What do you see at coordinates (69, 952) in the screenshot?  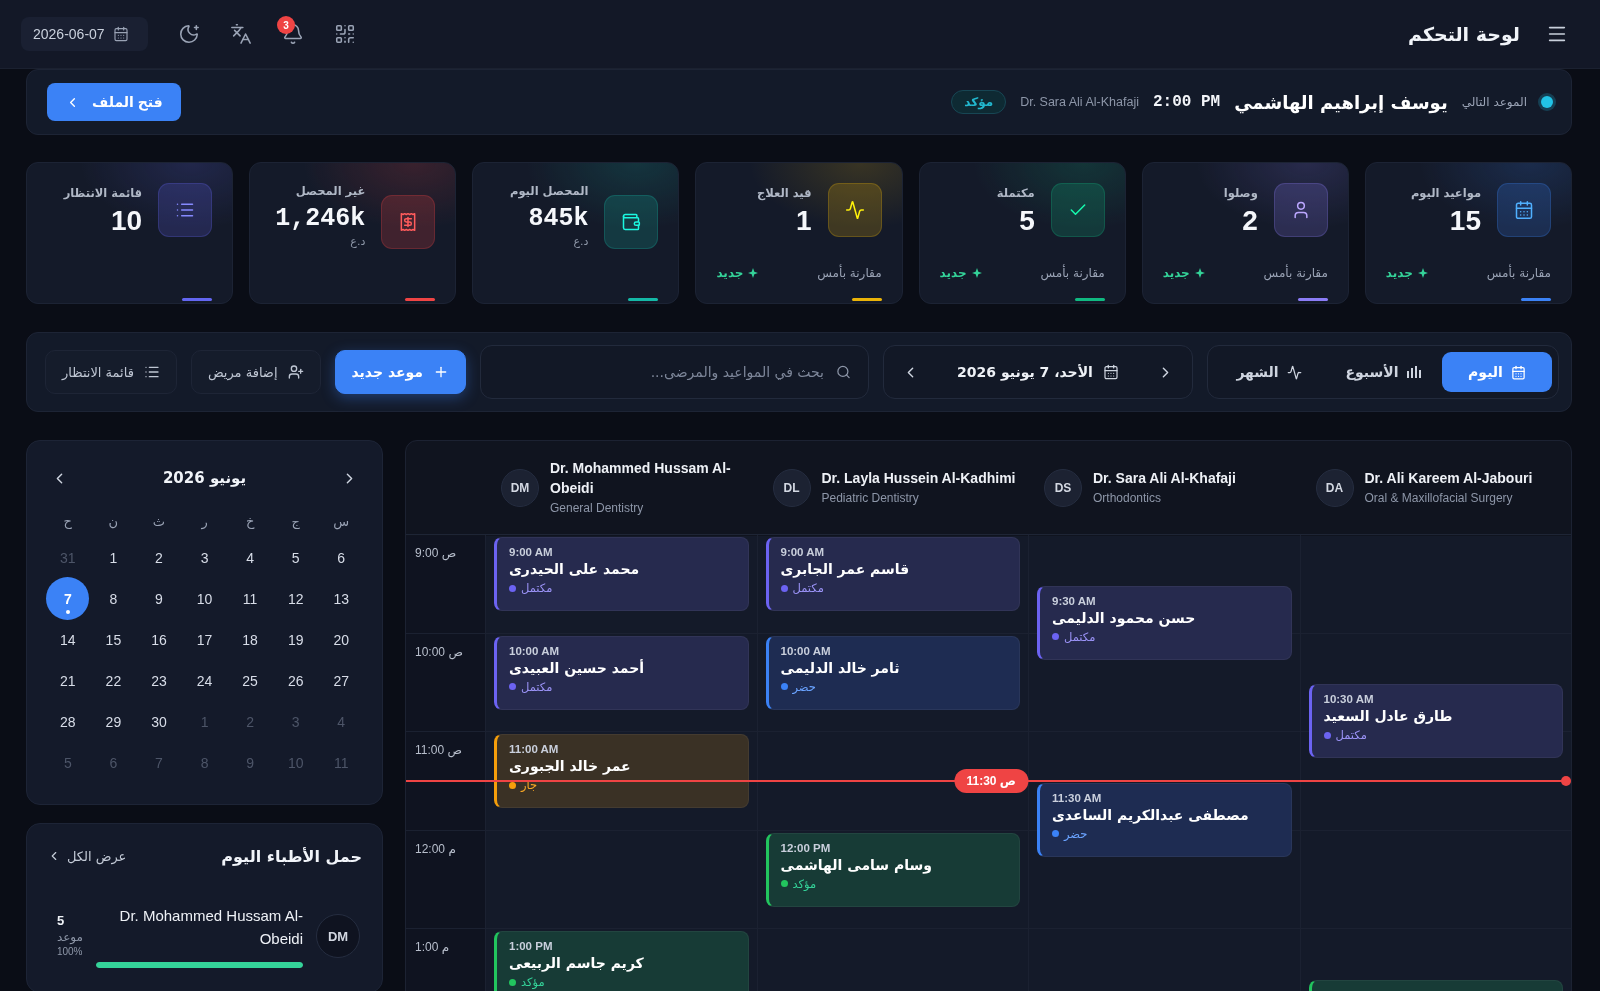 I see `load-percent: 100%` at bounding box center [69, 952].